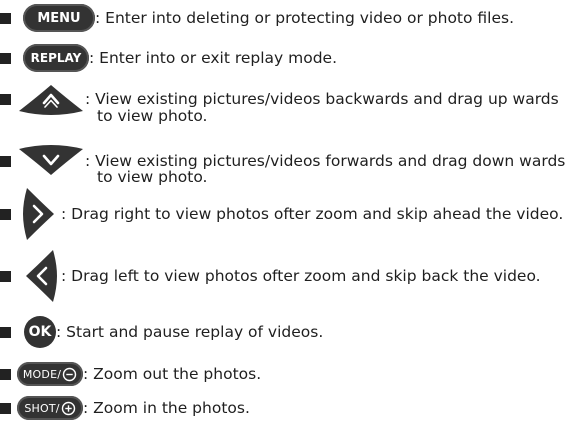 This screenshot has width=572, height=423. I want to click on up-description-continued: to view photo., so click(152, 116).